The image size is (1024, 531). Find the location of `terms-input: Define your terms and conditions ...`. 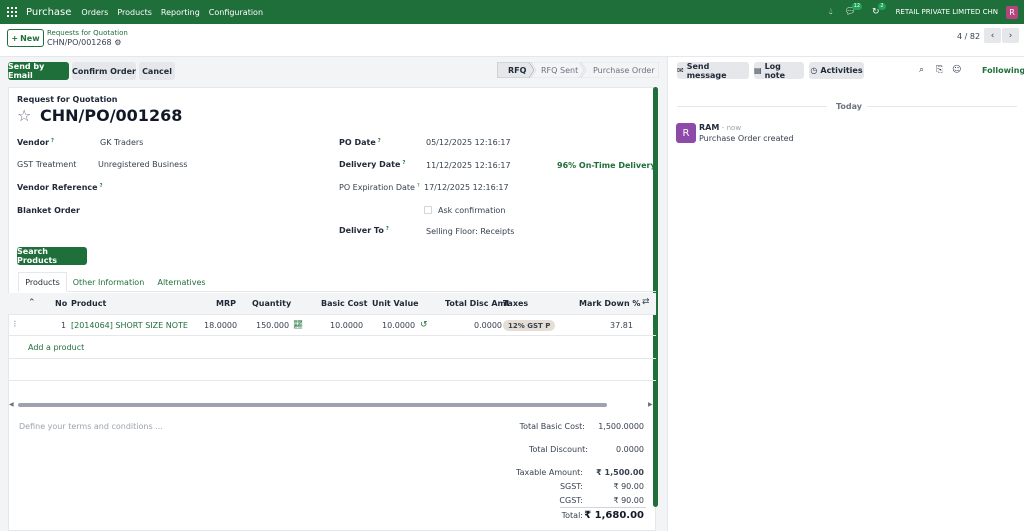

terms-input: Define your terms and conditions ... is located at coordinates (91, 426).